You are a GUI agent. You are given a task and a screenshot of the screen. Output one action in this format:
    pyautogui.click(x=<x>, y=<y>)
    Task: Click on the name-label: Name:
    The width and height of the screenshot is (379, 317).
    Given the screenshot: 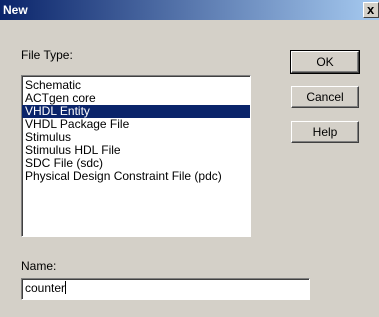 What is the action you would take?
    pyautogui.click(x=39, y=266)
    